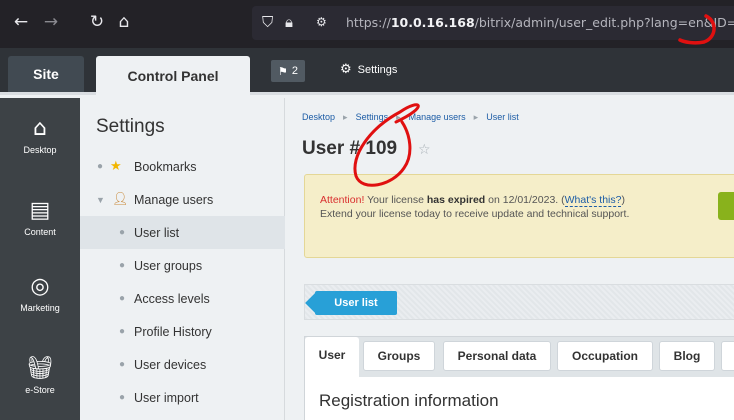 This screenshot has height=420, width=734. What do you see at coordinates (424, 150) in the screenshot?
I see `favorite-star-icon: ☆` at bounding box center [424, 150].